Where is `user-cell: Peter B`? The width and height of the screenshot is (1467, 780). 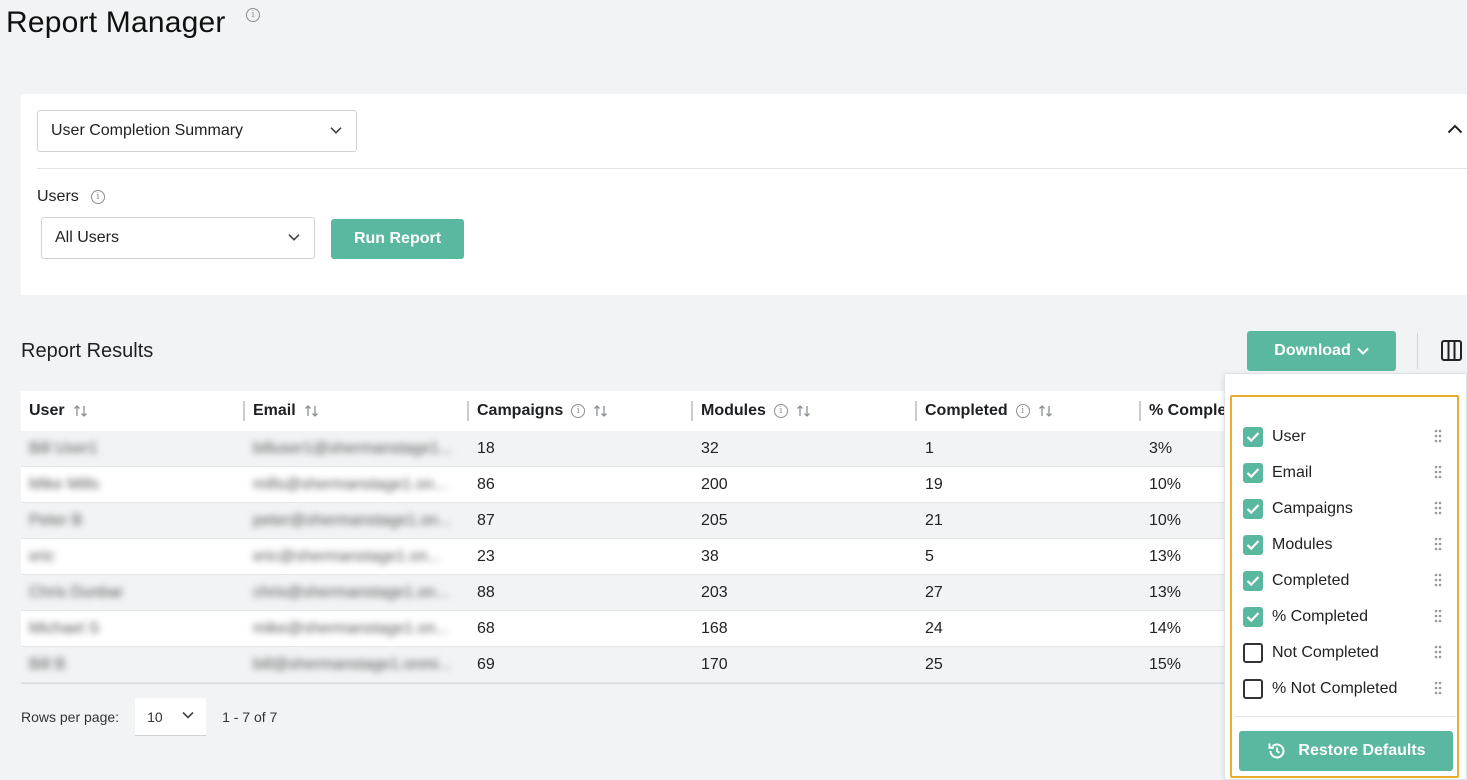
user-cell: Peter B is located at coordinates (56, 520).